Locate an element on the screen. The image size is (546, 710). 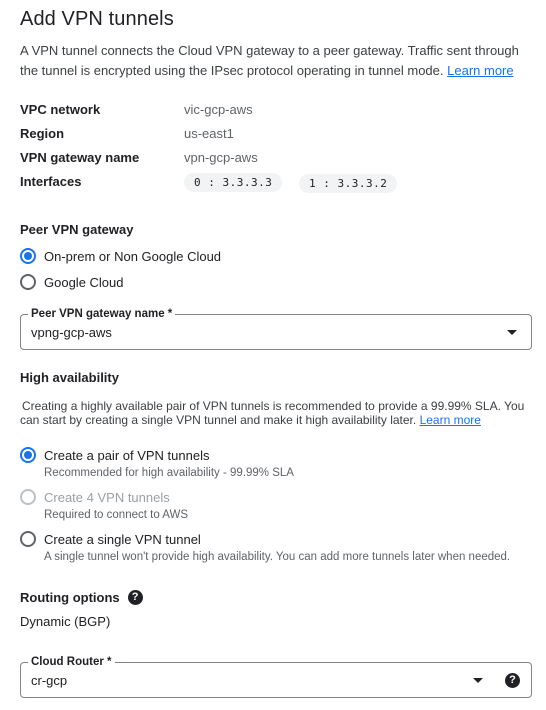
region-label: Region is located at coordinates (42, 133).